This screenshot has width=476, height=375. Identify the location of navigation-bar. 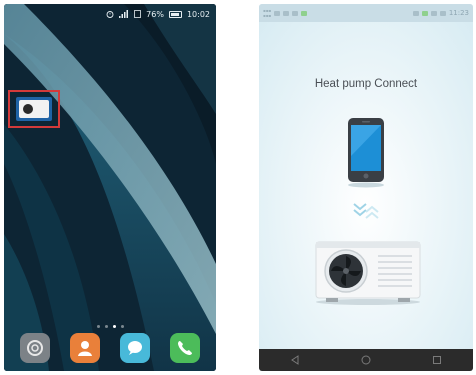
(366, 360).